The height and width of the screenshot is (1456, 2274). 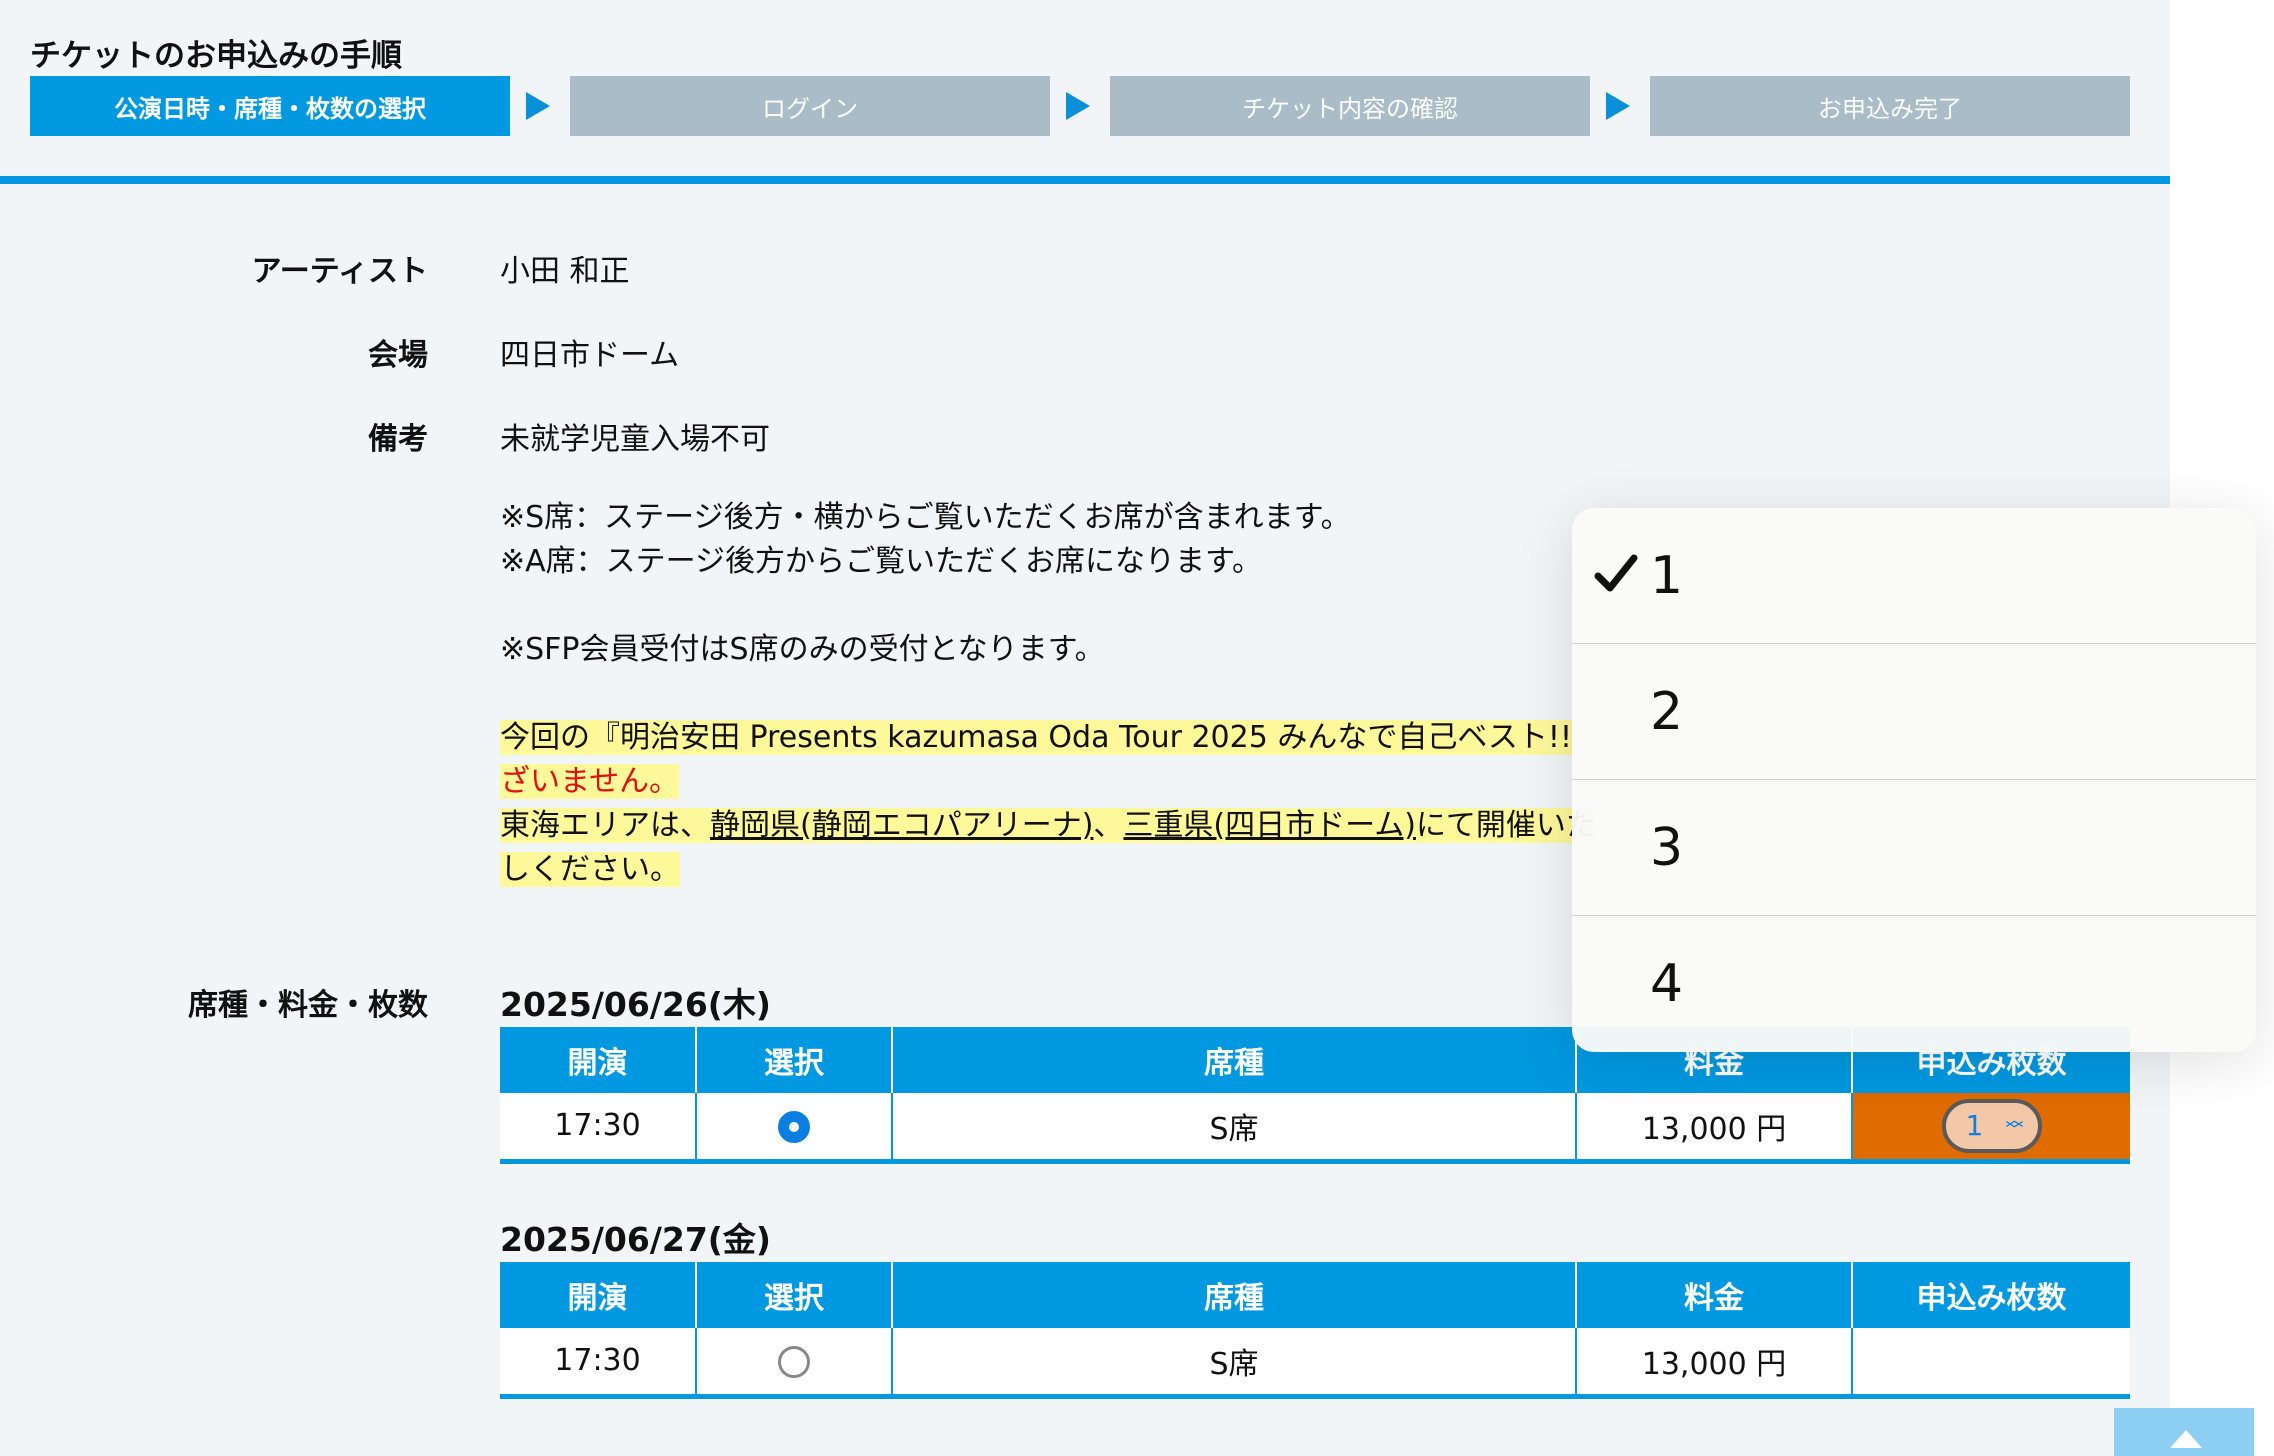 I want to click on remarks-line: ※SFP会員受付はS席のみの受付となります。, so click(x=802, y=649).